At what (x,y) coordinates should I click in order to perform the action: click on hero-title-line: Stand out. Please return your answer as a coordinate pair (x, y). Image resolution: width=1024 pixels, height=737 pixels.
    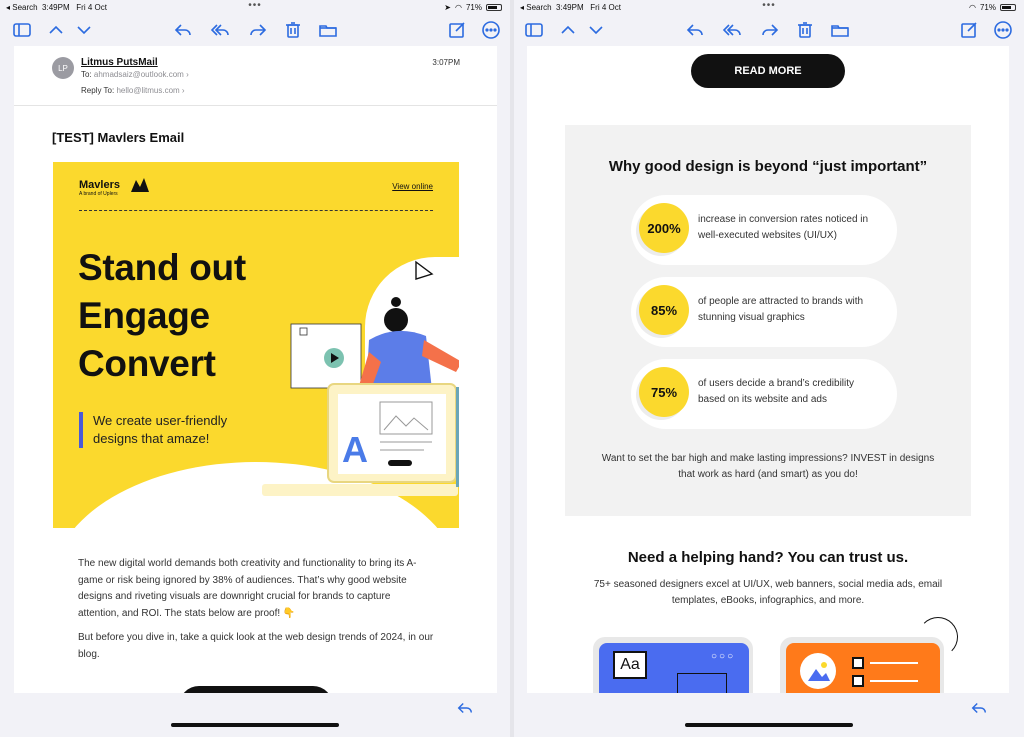
    Looking at the image, I should click on (162, 267).